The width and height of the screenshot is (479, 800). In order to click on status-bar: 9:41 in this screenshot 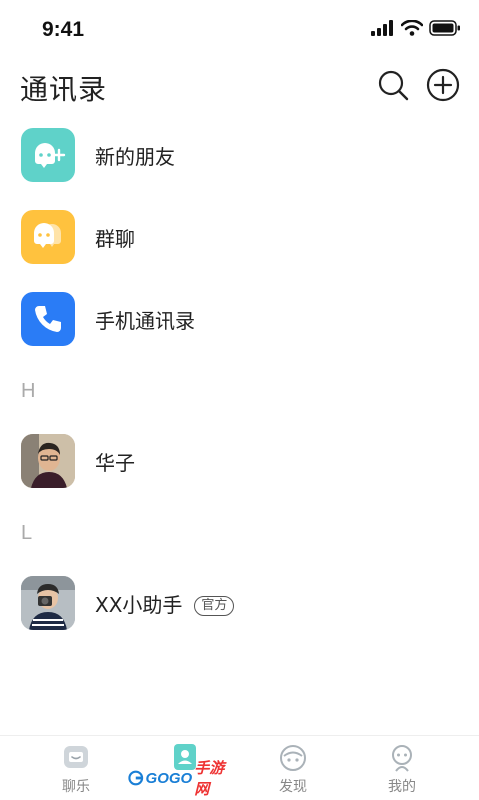, I will do `click(239, 30)`.